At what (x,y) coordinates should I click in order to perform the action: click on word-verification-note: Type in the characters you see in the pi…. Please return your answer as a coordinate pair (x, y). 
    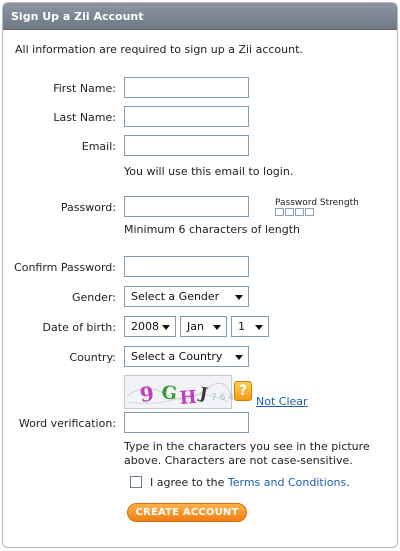
    Looking at the image, I should click on (247, 453).